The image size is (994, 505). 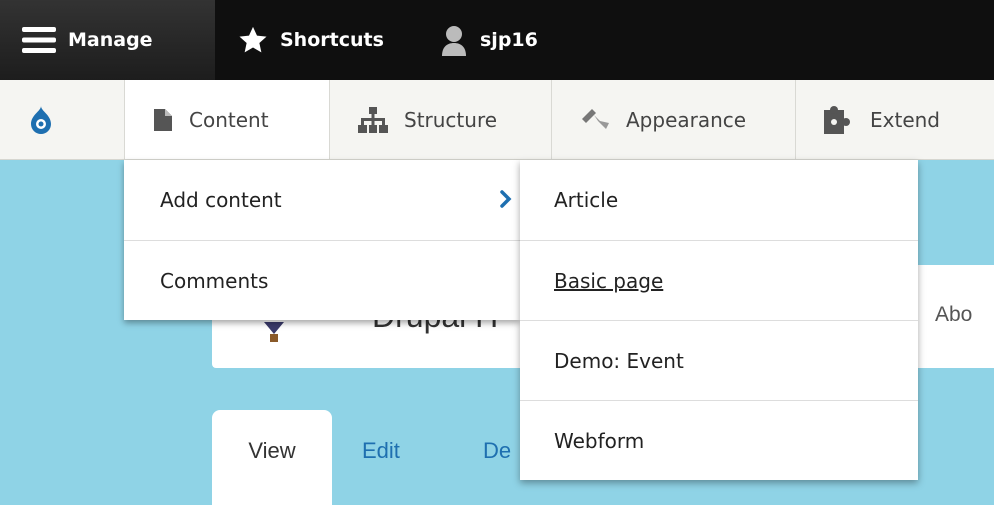 What do you see at coordinates (497, 451) in the screenshot?
I see `tab-delete: De` at bounding box center [497, 451].